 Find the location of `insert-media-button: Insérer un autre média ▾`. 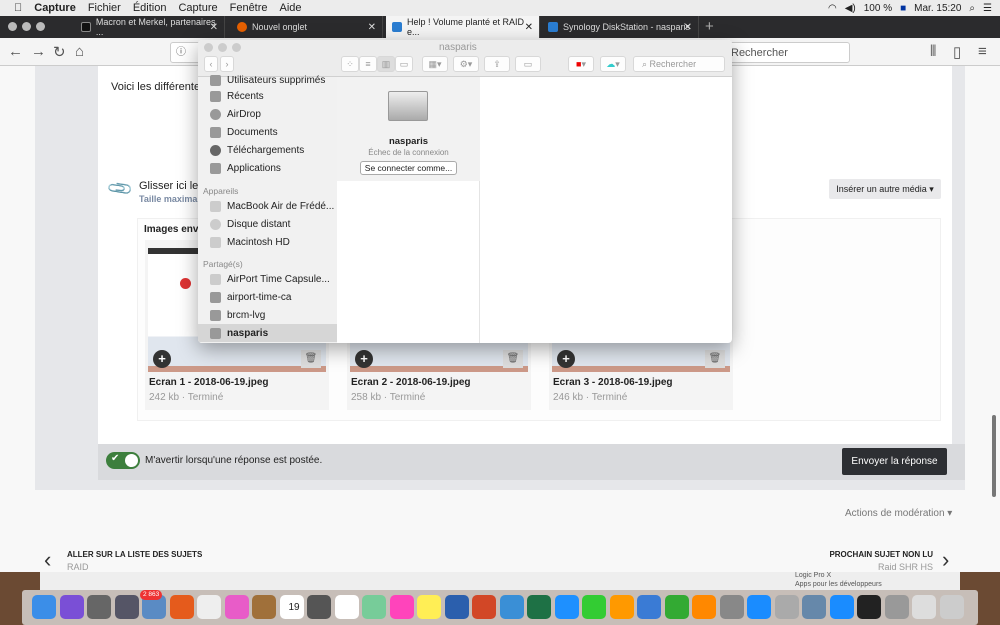

insert-media-button: Insérer un autre média ▾ is located at coordinates (885, 189).